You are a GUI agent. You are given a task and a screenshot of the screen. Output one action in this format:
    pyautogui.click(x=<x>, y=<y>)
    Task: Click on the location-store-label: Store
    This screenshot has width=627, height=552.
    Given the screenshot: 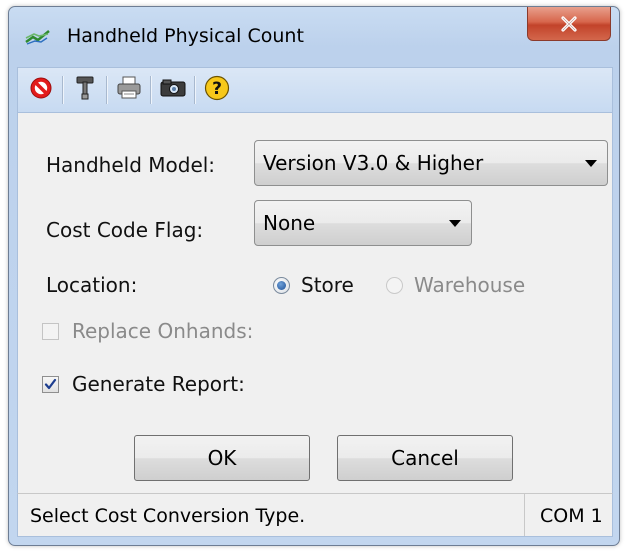 What is the action you would take?
    pyautogui.click(x=327, y=285)
    